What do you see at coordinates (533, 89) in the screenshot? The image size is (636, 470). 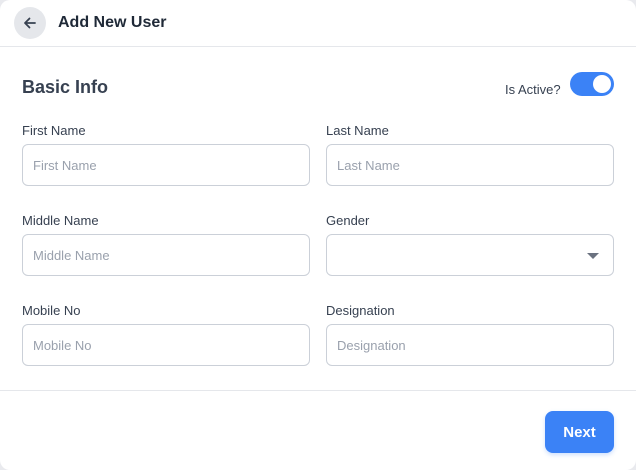 I see `is-active-label: Is Active?` at bounding box center [533, 89].